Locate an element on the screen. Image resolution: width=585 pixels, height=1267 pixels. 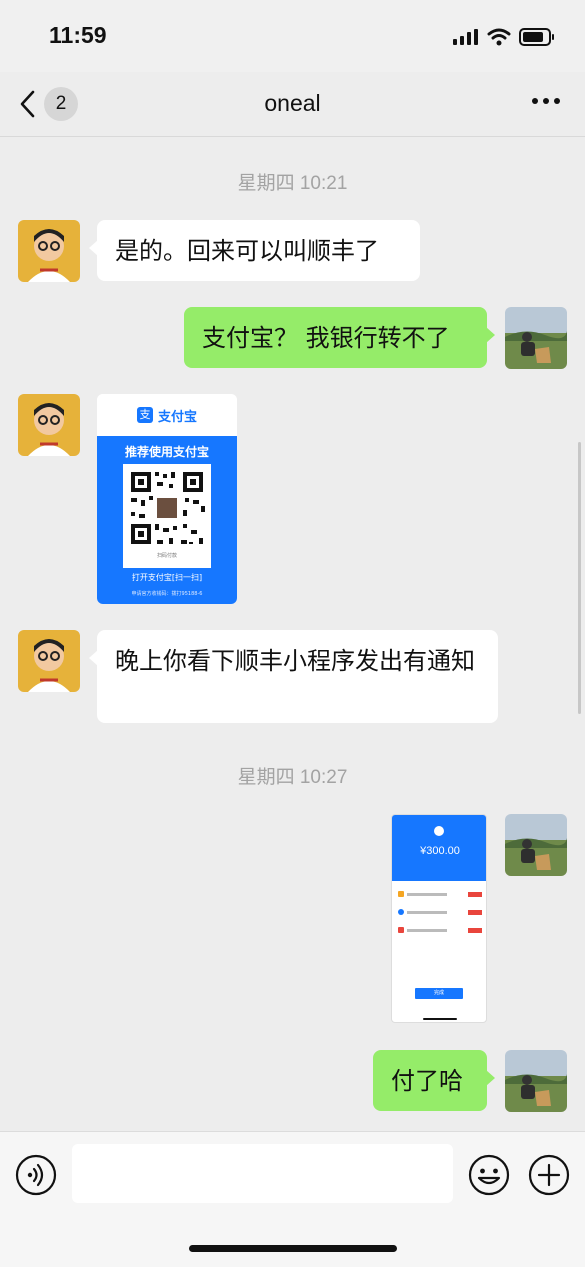
status-icons is located at coordinates (504, 37).